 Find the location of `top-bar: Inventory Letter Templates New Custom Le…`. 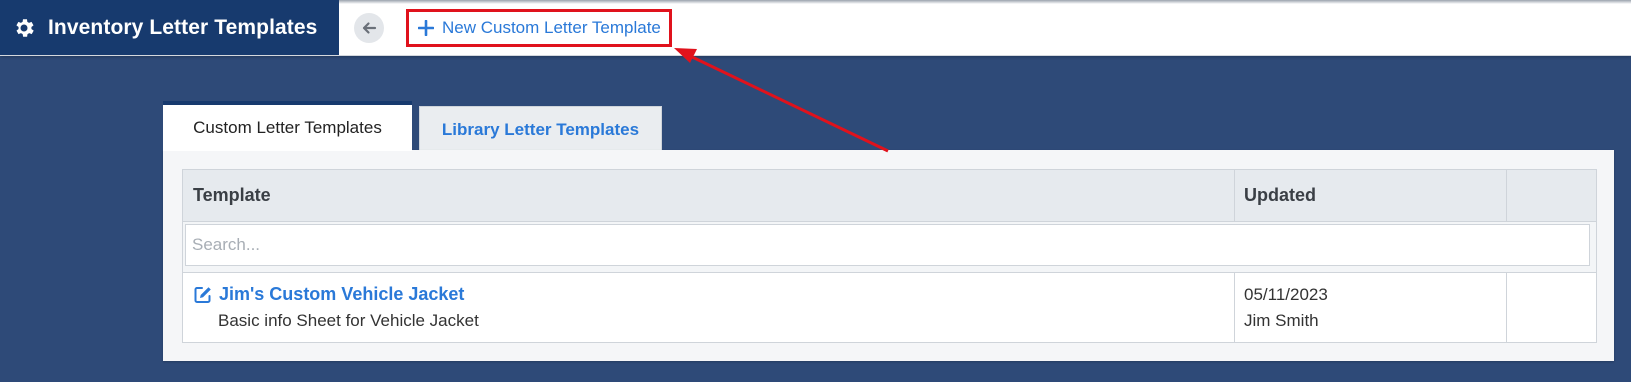

top-bar: Inventory Letter Templates New Custom Le… is located at coordinates (815, 28).